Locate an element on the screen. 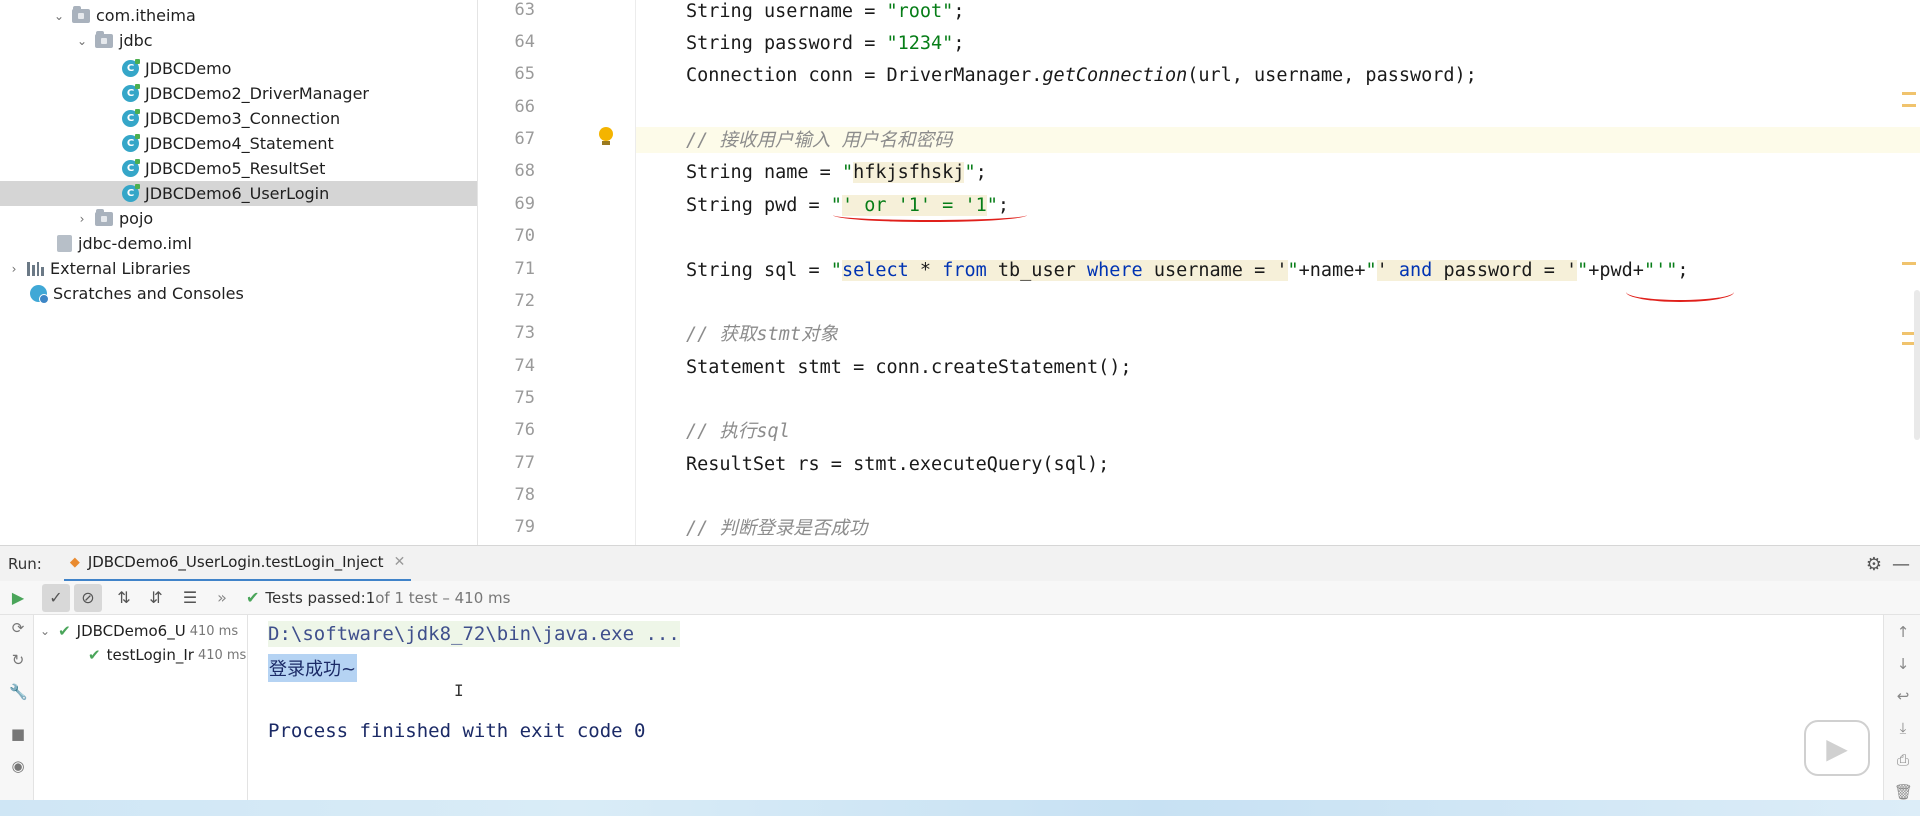 The width and height of the screenshot is (1920, 816). rerun-icon: ▶ is located at coordinates (18, 598).